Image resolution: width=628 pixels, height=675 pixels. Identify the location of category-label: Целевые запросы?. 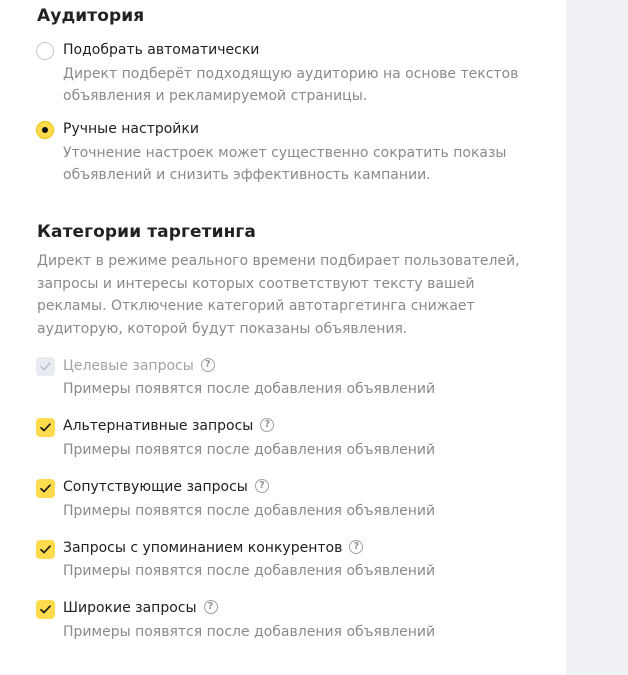
(139, 366).